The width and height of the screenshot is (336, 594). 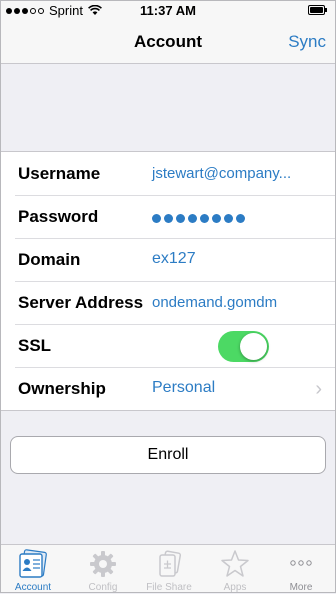 I want to click on password-row: Password, so click(x=168, y=216).